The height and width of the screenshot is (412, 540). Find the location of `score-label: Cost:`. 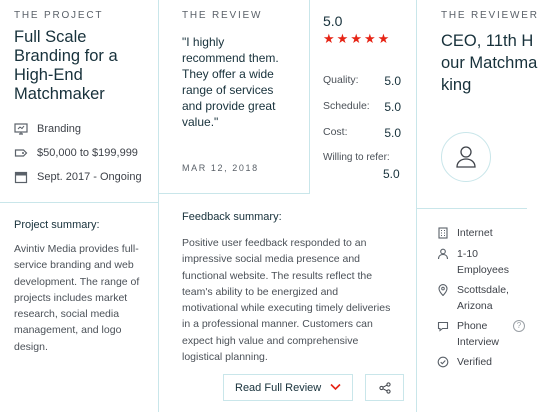

score-label: Cost: is located at coordinates (335, 132).